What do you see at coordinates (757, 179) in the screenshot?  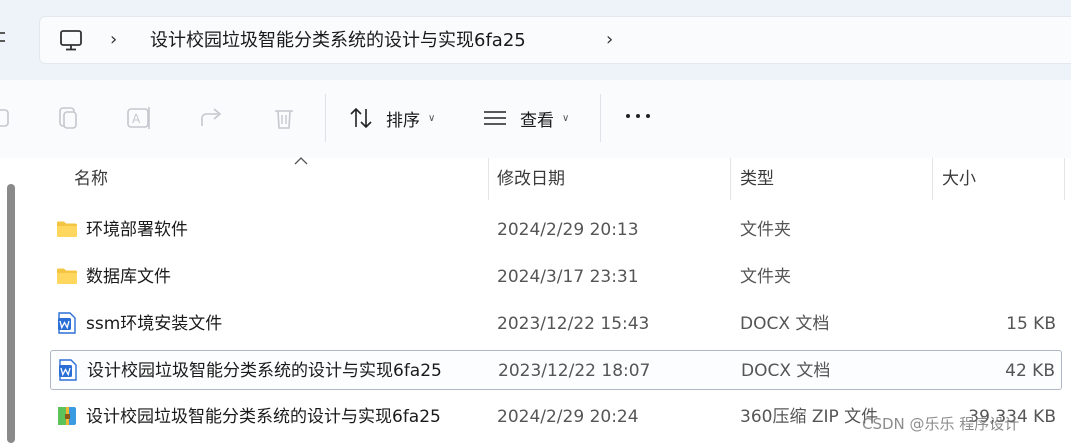 I see `column-type: 类型` at bounding box center [757, 179].